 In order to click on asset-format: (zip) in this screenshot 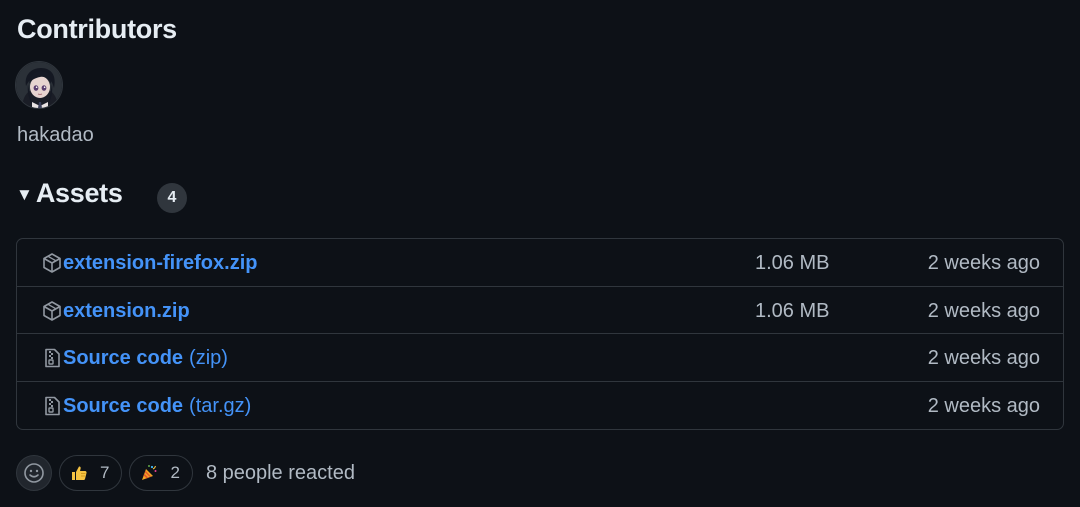, I will do `click(208, 358)`.